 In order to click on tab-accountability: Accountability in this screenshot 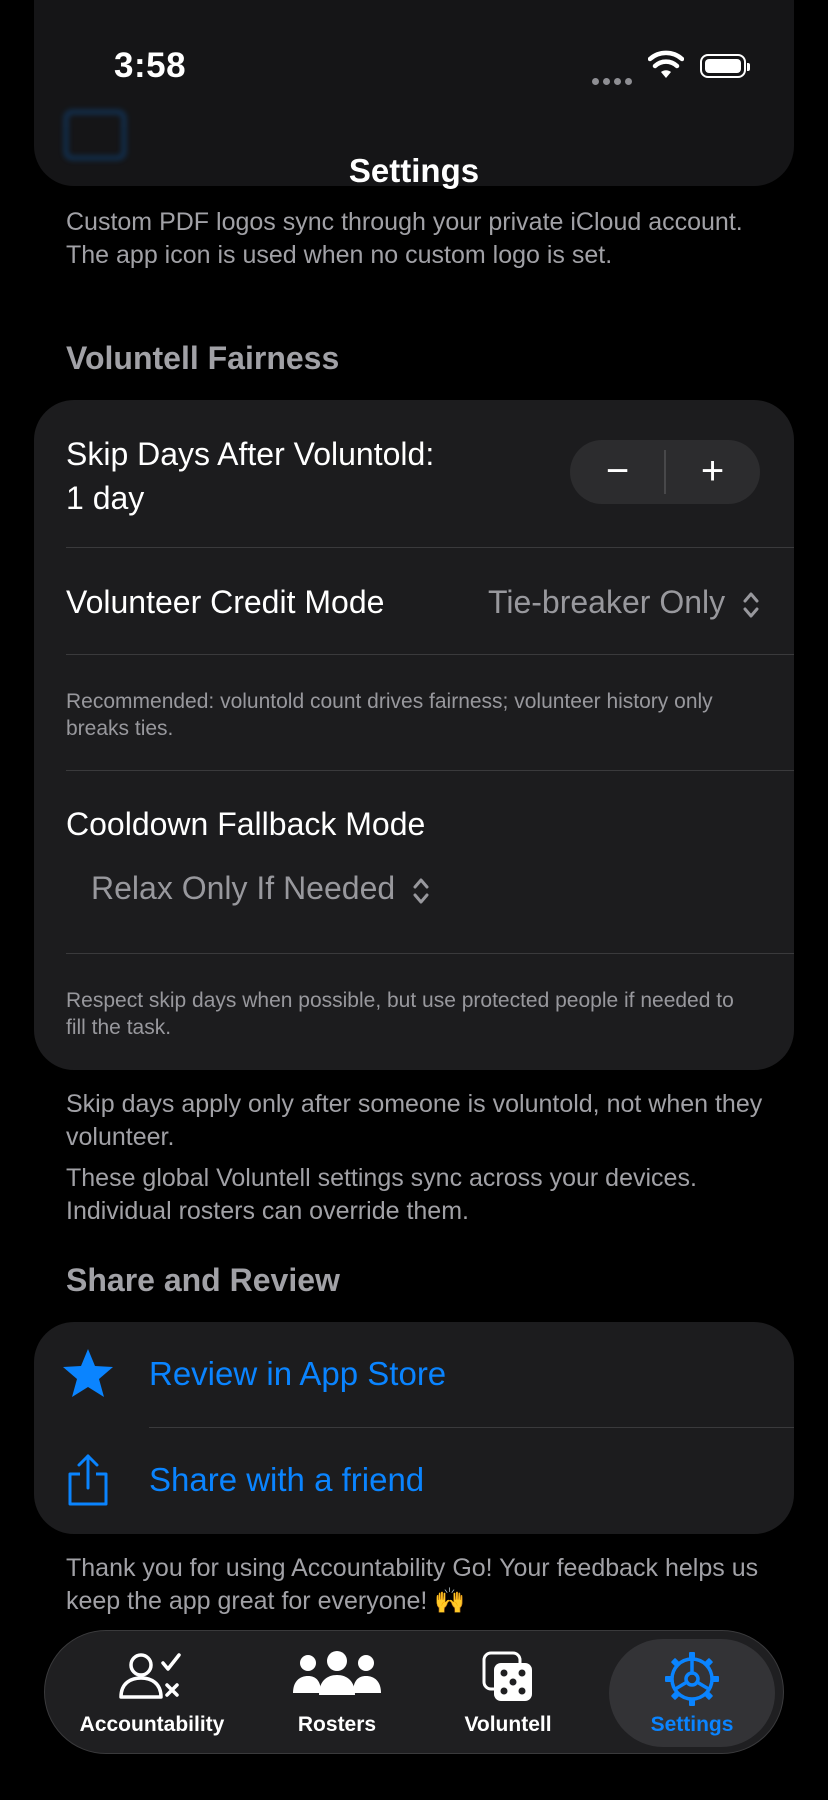, I will do `click(152, 1693)`.